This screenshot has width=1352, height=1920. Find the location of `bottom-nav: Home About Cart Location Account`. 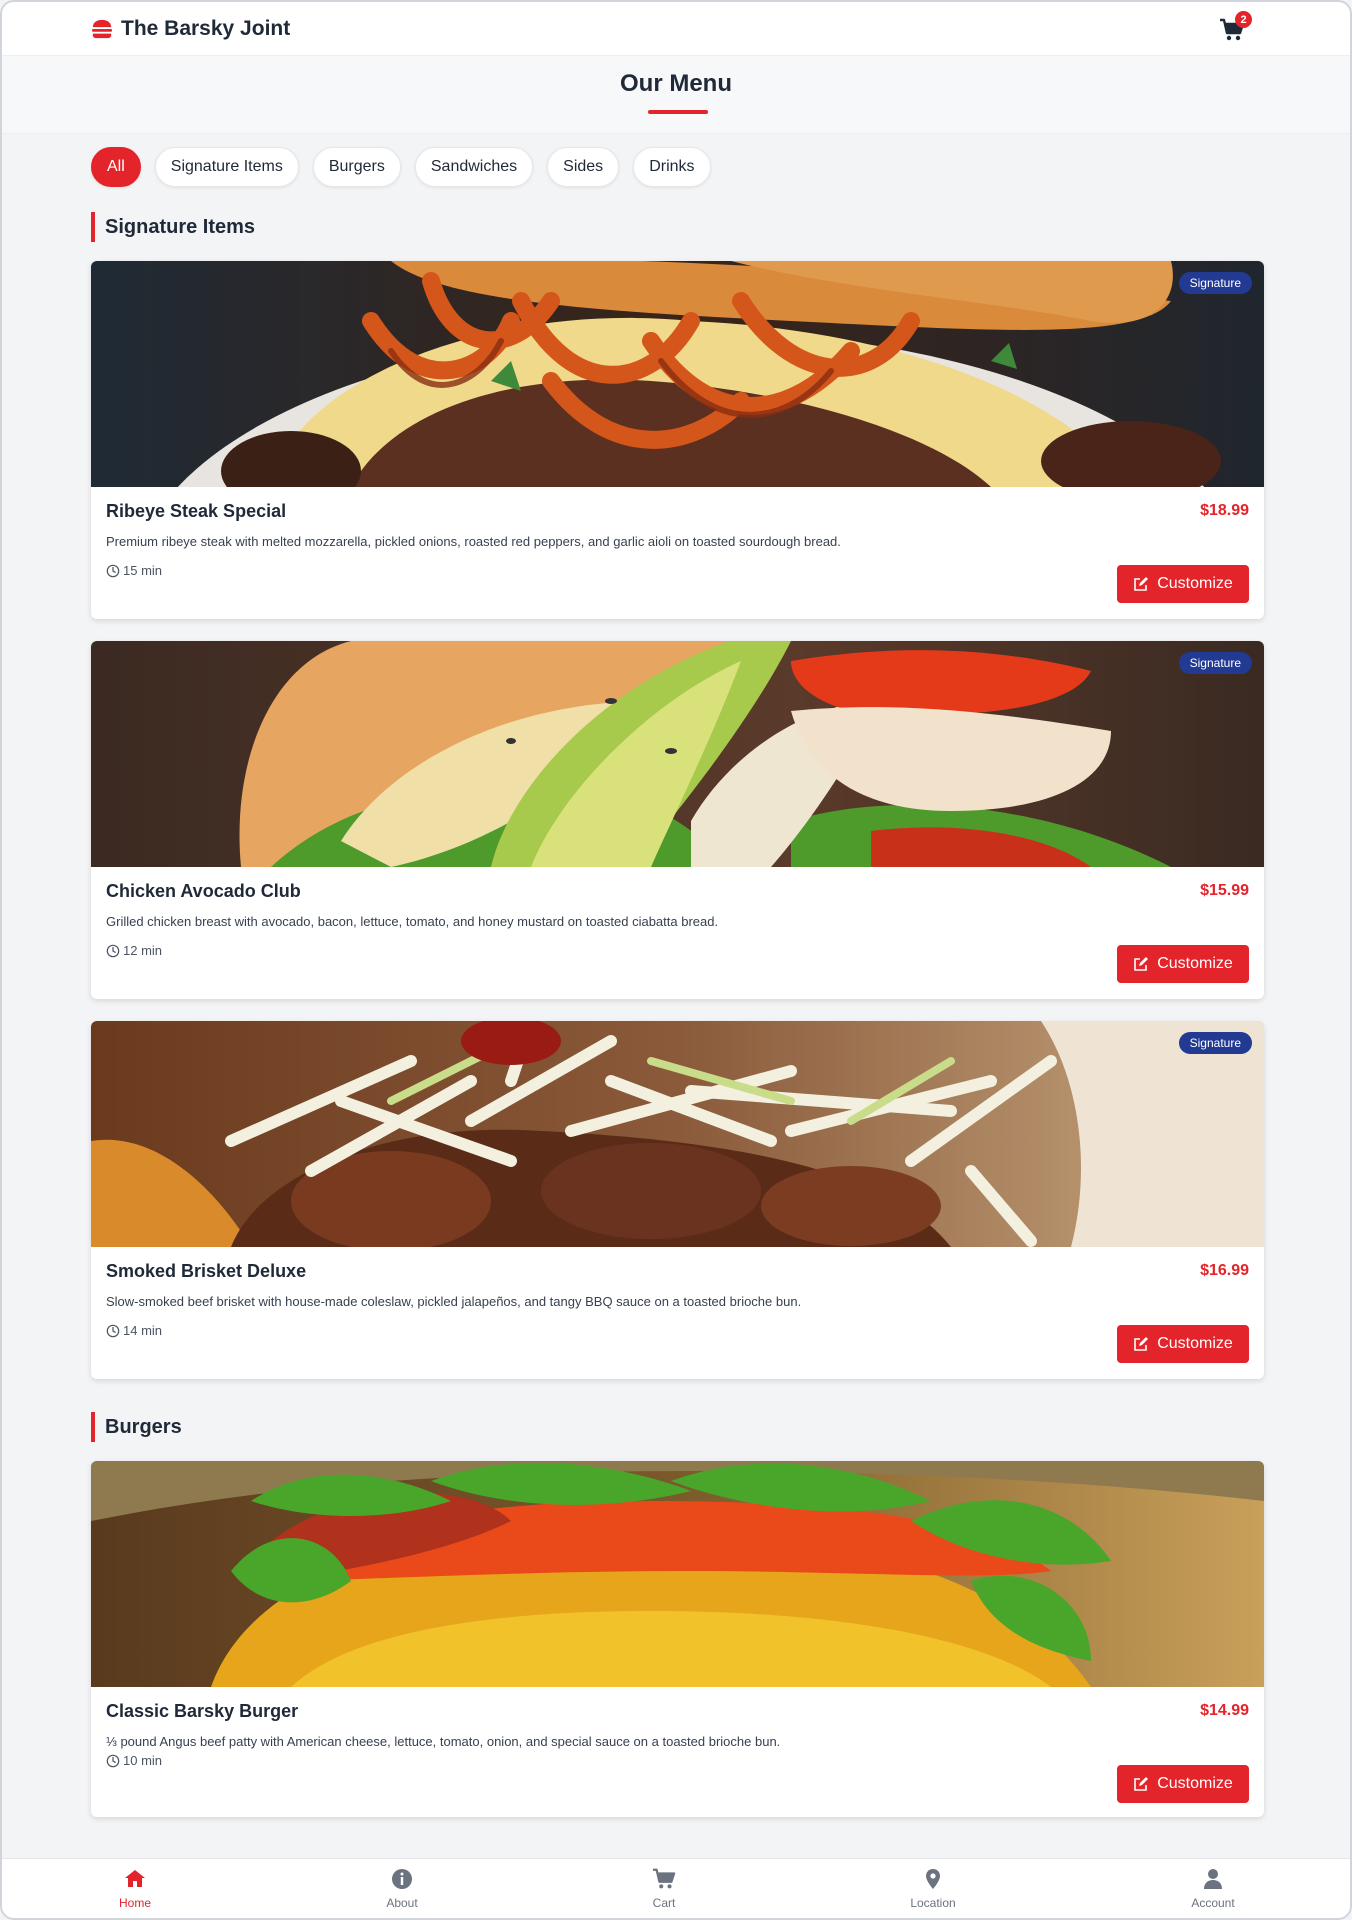

bottom-nav: Home About Cart Location Account is located at coordinates (676, 1888).